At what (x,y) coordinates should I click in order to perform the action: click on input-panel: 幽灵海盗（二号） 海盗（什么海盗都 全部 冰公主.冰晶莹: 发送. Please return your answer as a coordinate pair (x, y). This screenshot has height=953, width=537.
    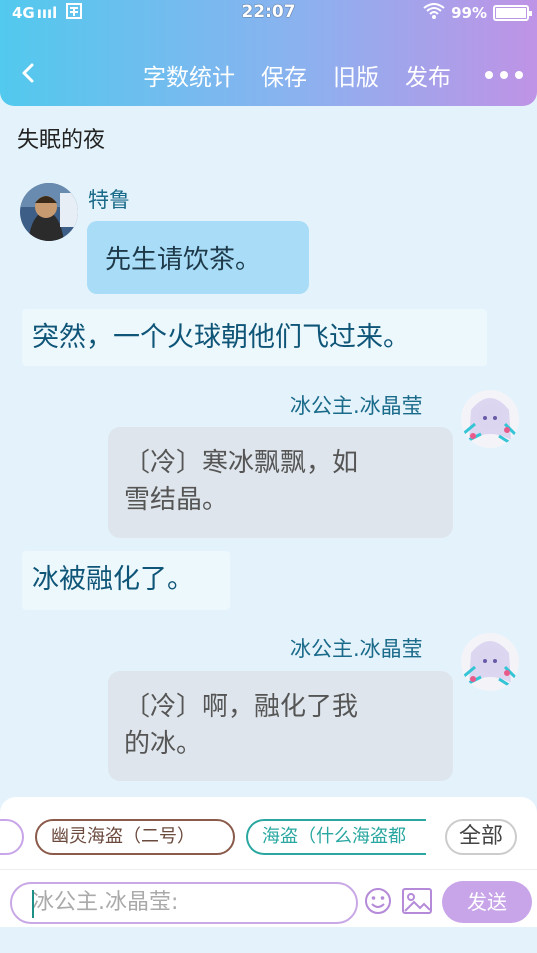
    Looking at the image, I should click on (268, 862).